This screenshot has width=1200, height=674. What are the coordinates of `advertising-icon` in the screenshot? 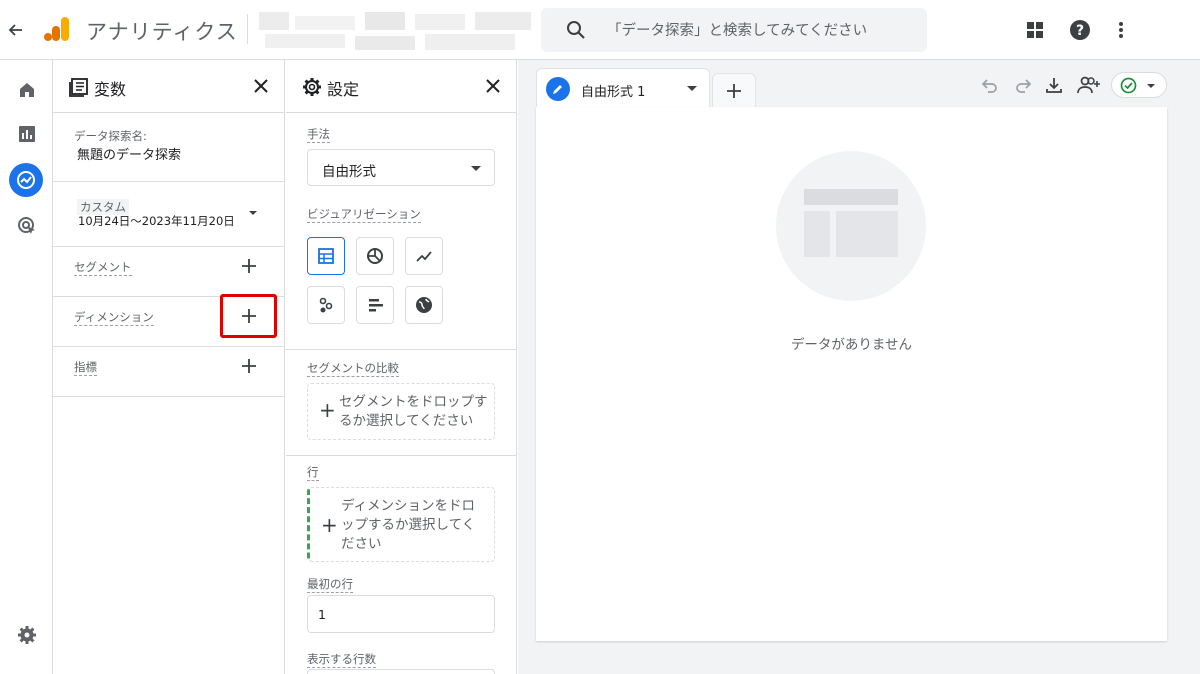 It's located at (27, 226).